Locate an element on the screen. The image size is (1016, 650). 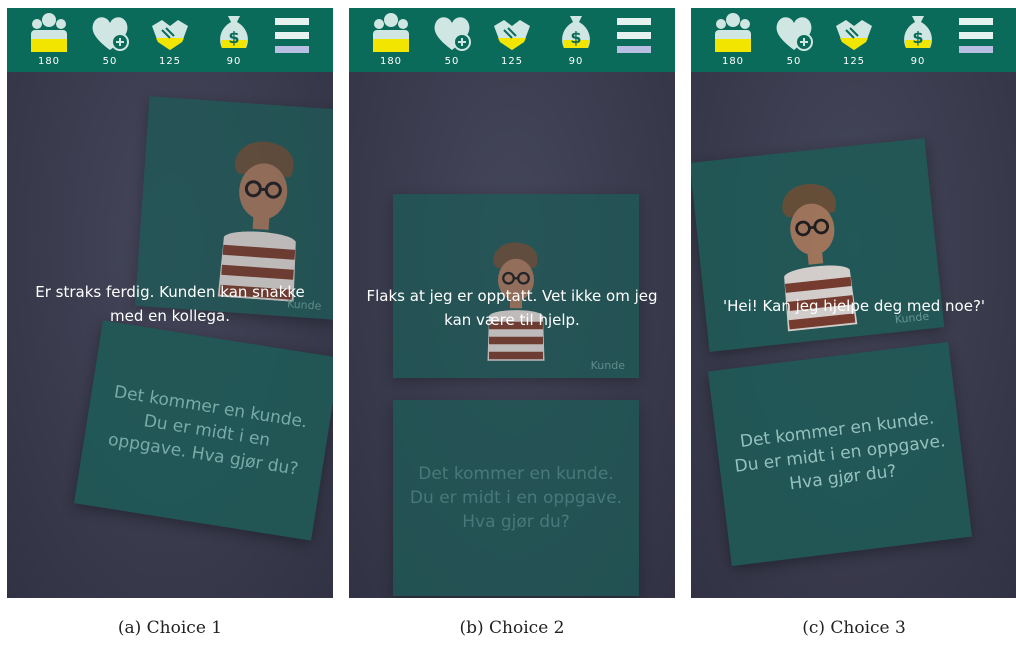
customer-avatar is located at coordinates (256, 221).